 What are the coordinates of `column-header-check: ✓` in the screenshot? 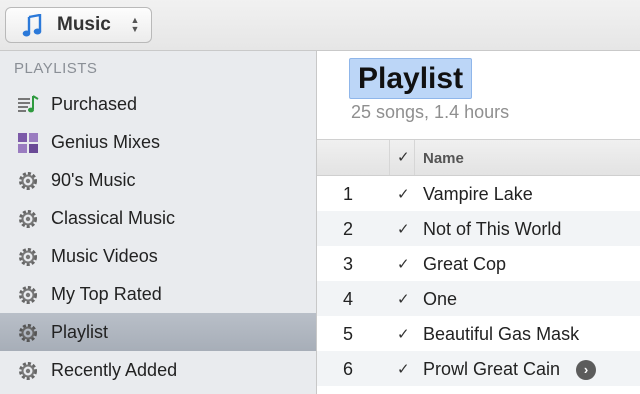 It's located at (403, 157).